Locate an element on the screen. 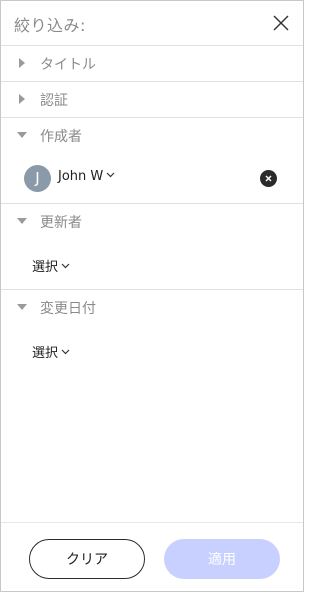 The height and width of the screenshot is (592, 320). section-modified-date-label: 変更日付 is located at coordinates (68, 309).